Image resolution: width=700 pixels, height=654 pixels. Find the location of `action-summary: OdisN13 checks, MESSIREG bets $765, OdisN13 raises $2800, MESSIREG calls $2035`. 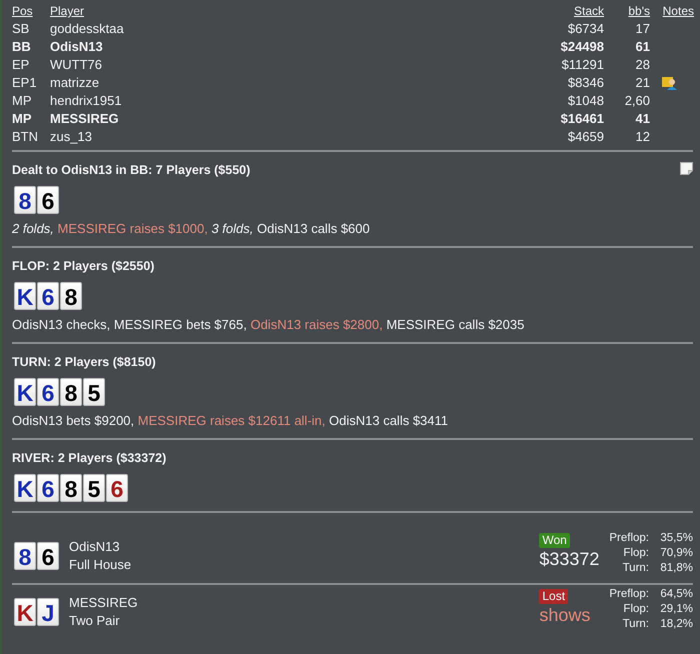

action-summary: OdisN13 checks, MESSIREG bets $765, OdisN13 raises $2800, MESSIREG calls $2035 is located at coordinates (269, 324).